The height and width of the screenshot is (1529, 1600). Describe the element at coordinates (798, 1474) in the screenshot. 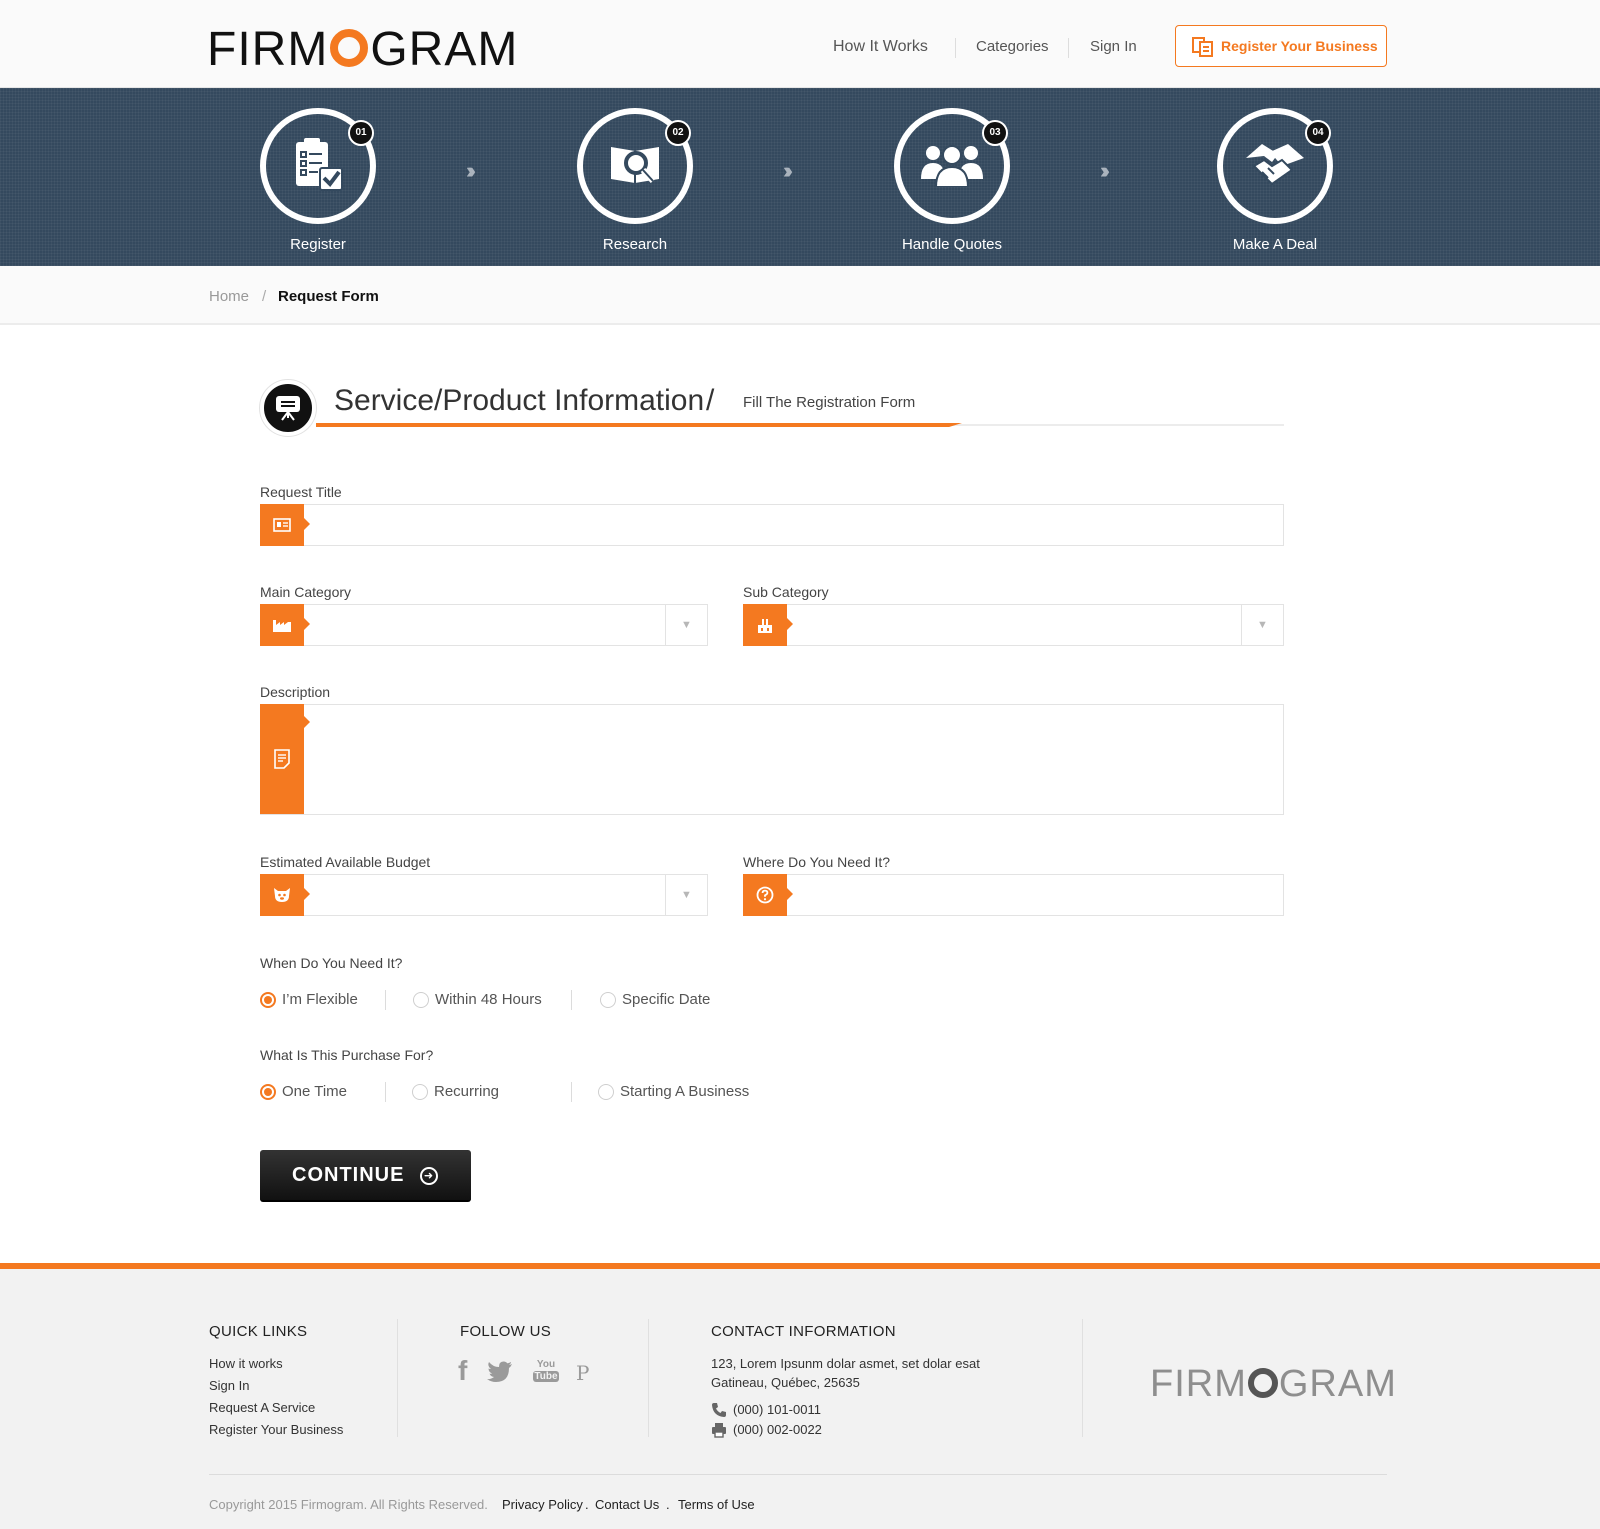

I see `footer-divider` at that location.